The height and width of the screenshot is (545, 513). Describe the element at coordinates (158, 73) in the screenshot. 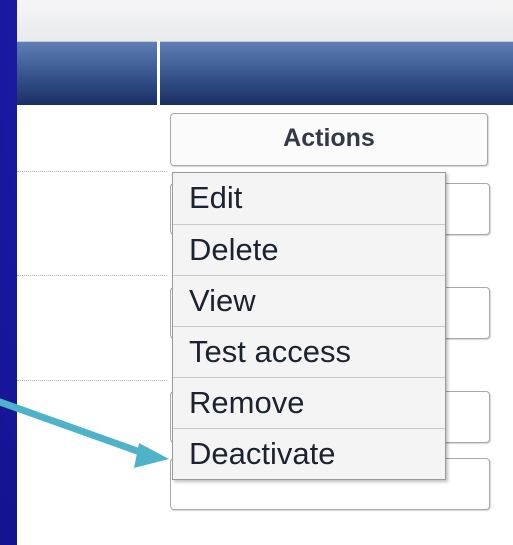

I see `header-column-divider` at that location.